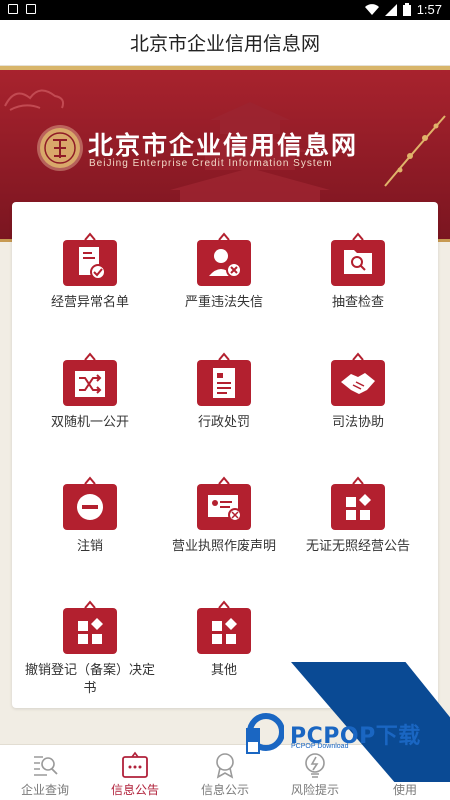  Describe the element at coordinates (34, 100) in the screenshot. I see `cloud-pattern-icon` at that location.